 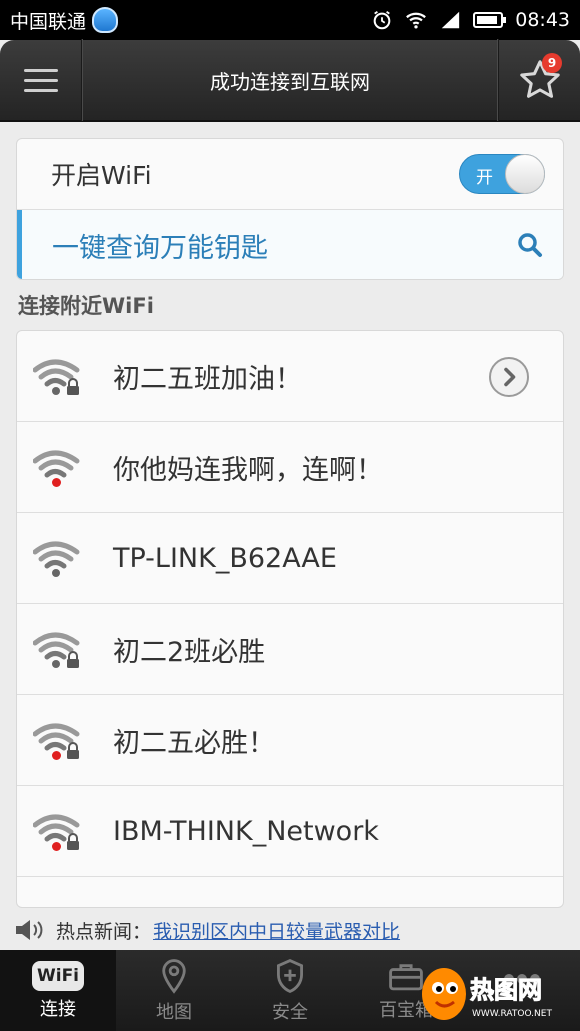 I want to click on nav-tab-label: 连接, so click(x=58, y=1009).